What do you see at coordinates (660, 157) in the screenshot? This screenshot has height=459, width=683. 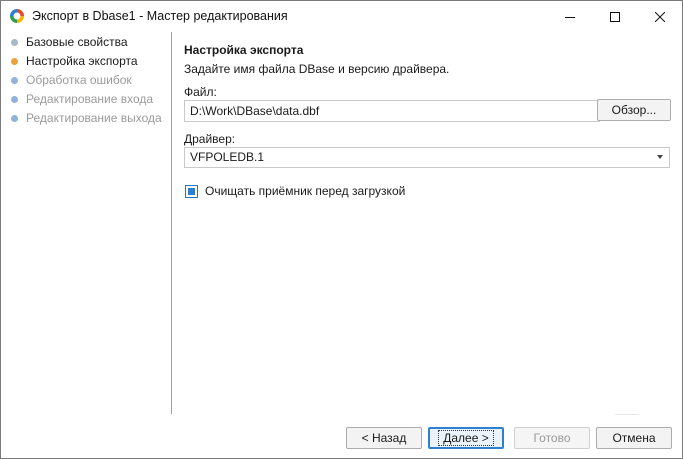 I see `chevron-down-icon` at bounding box center [660, 157].